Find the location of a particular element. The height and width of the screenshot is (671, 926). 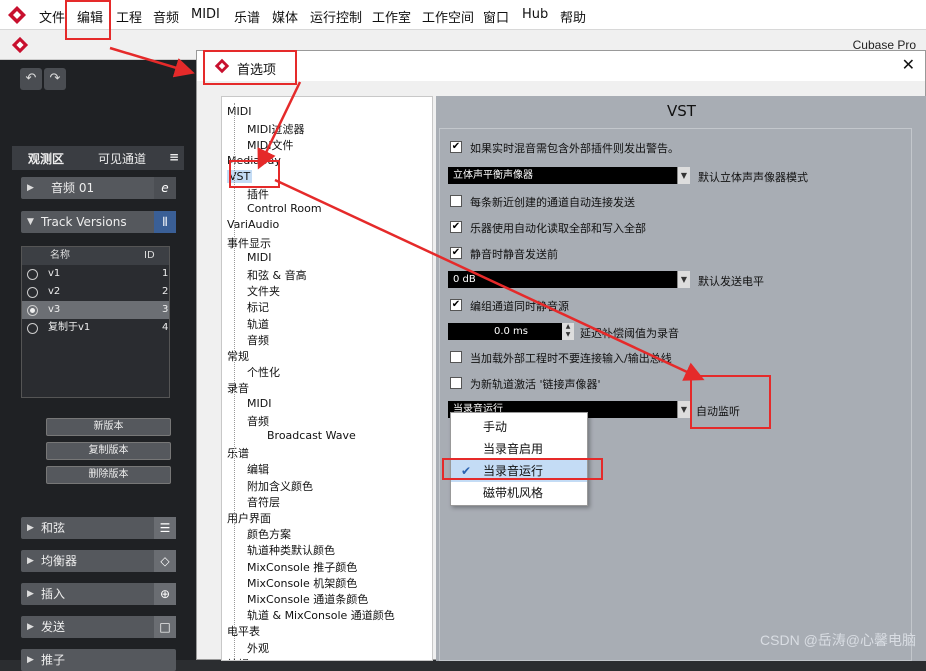

section-eq: ▶ 均衡器 ◇ is located at coordinates (98, 561).